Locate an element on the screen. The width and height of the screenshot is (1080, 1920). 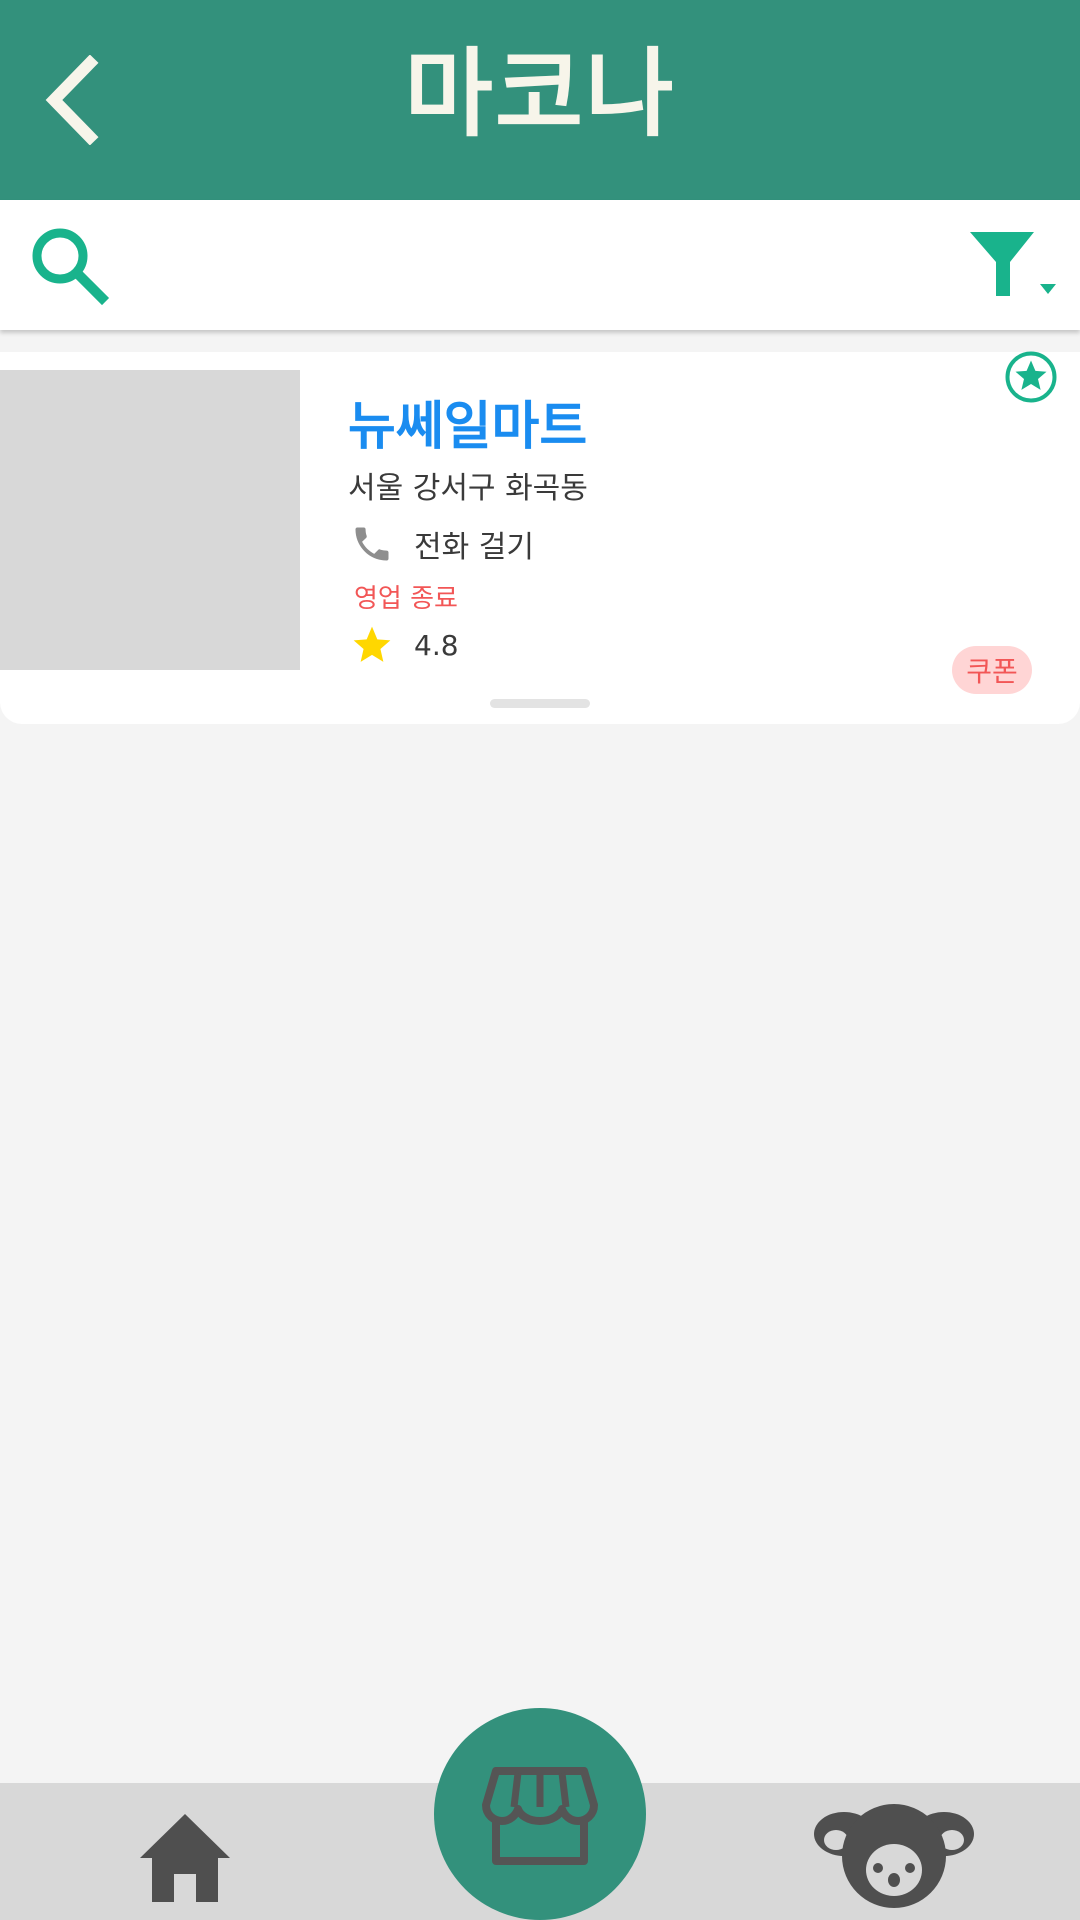
rating-value: 4.8 is located at coordinates (436, 645).